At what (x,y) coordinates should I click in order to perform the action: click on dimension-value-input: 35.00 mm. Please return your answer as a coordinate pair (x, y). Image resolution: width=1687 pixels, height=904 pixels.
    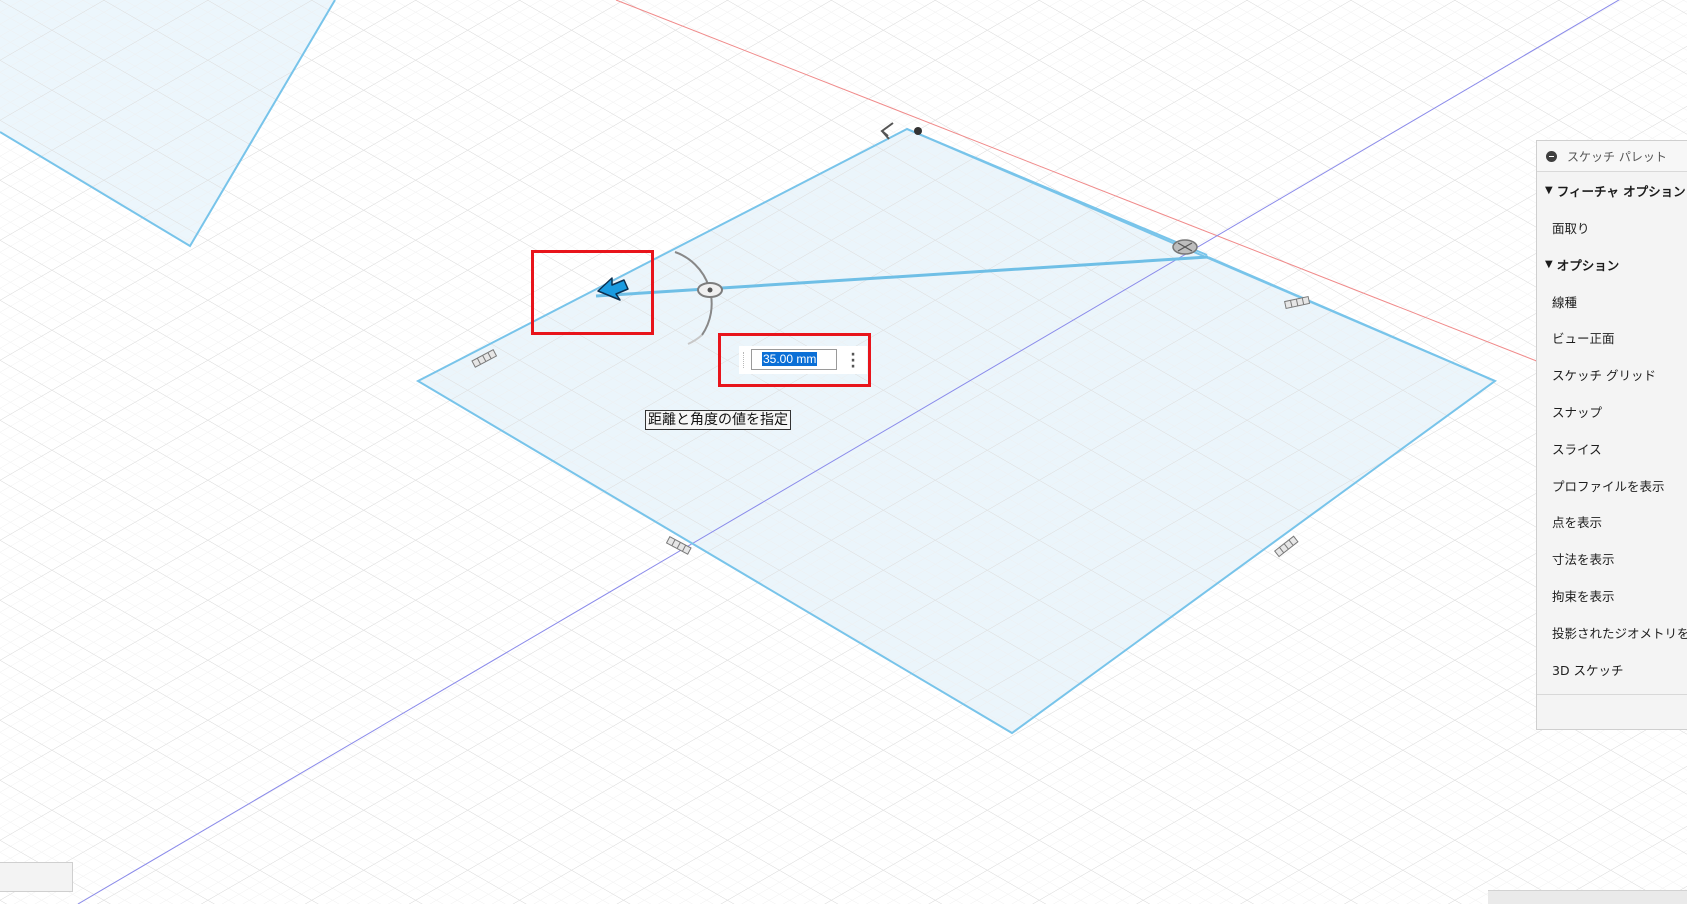
    Looking at the image, I should click on (794, 359).